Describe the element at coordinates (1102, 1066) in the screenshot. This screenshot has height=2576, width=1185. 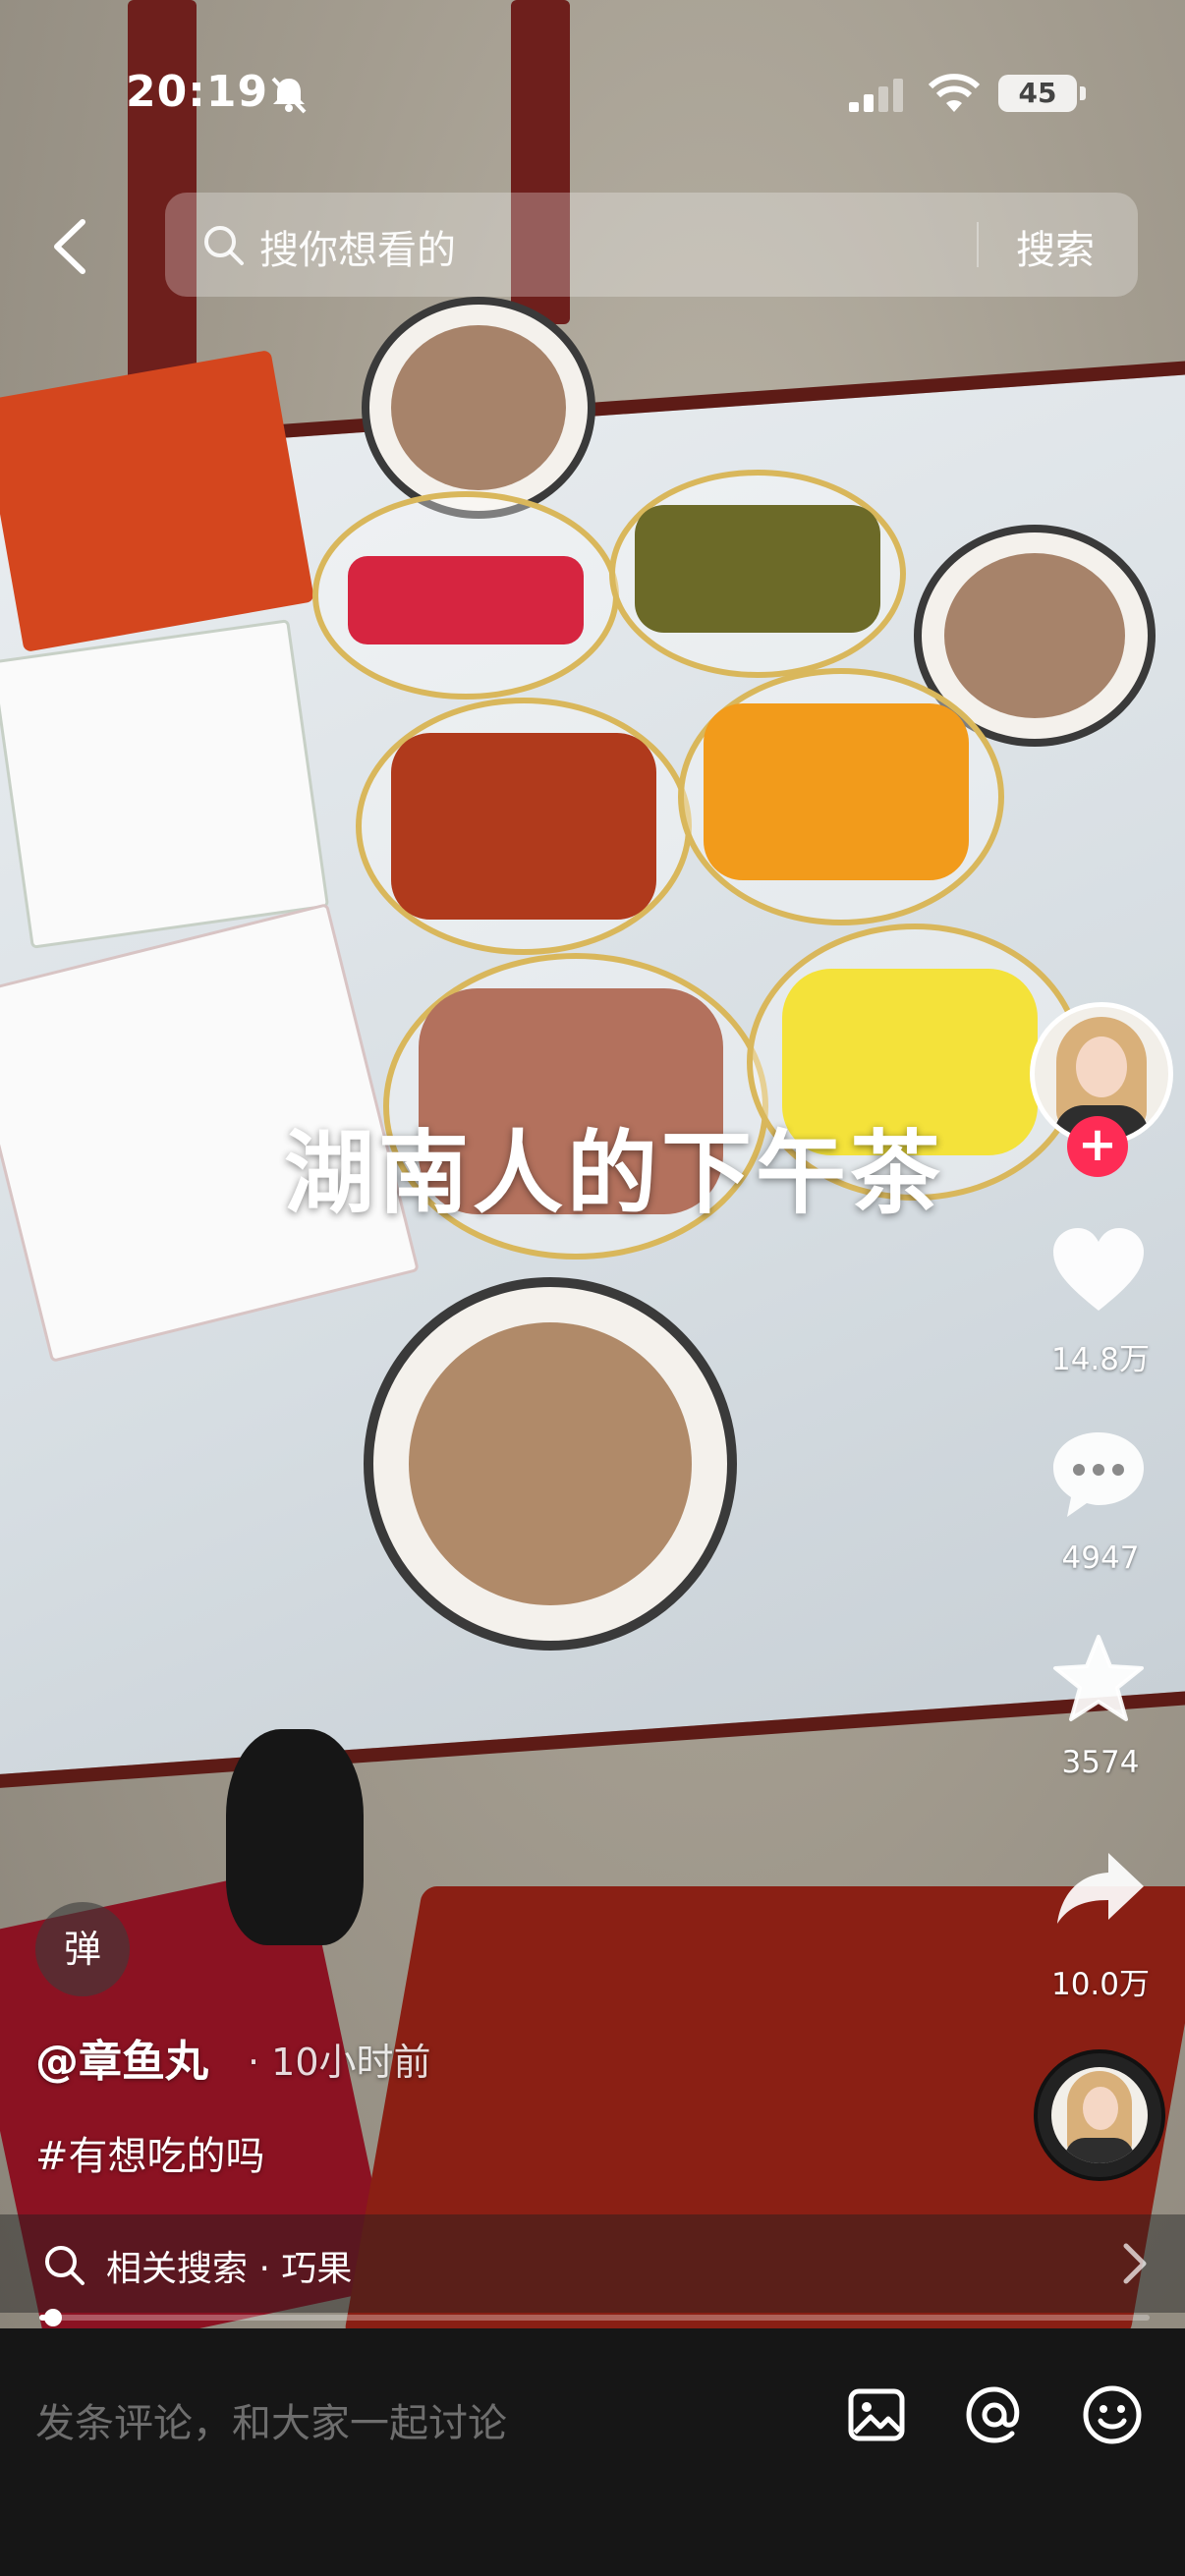
I see `avatar-face` at that location.